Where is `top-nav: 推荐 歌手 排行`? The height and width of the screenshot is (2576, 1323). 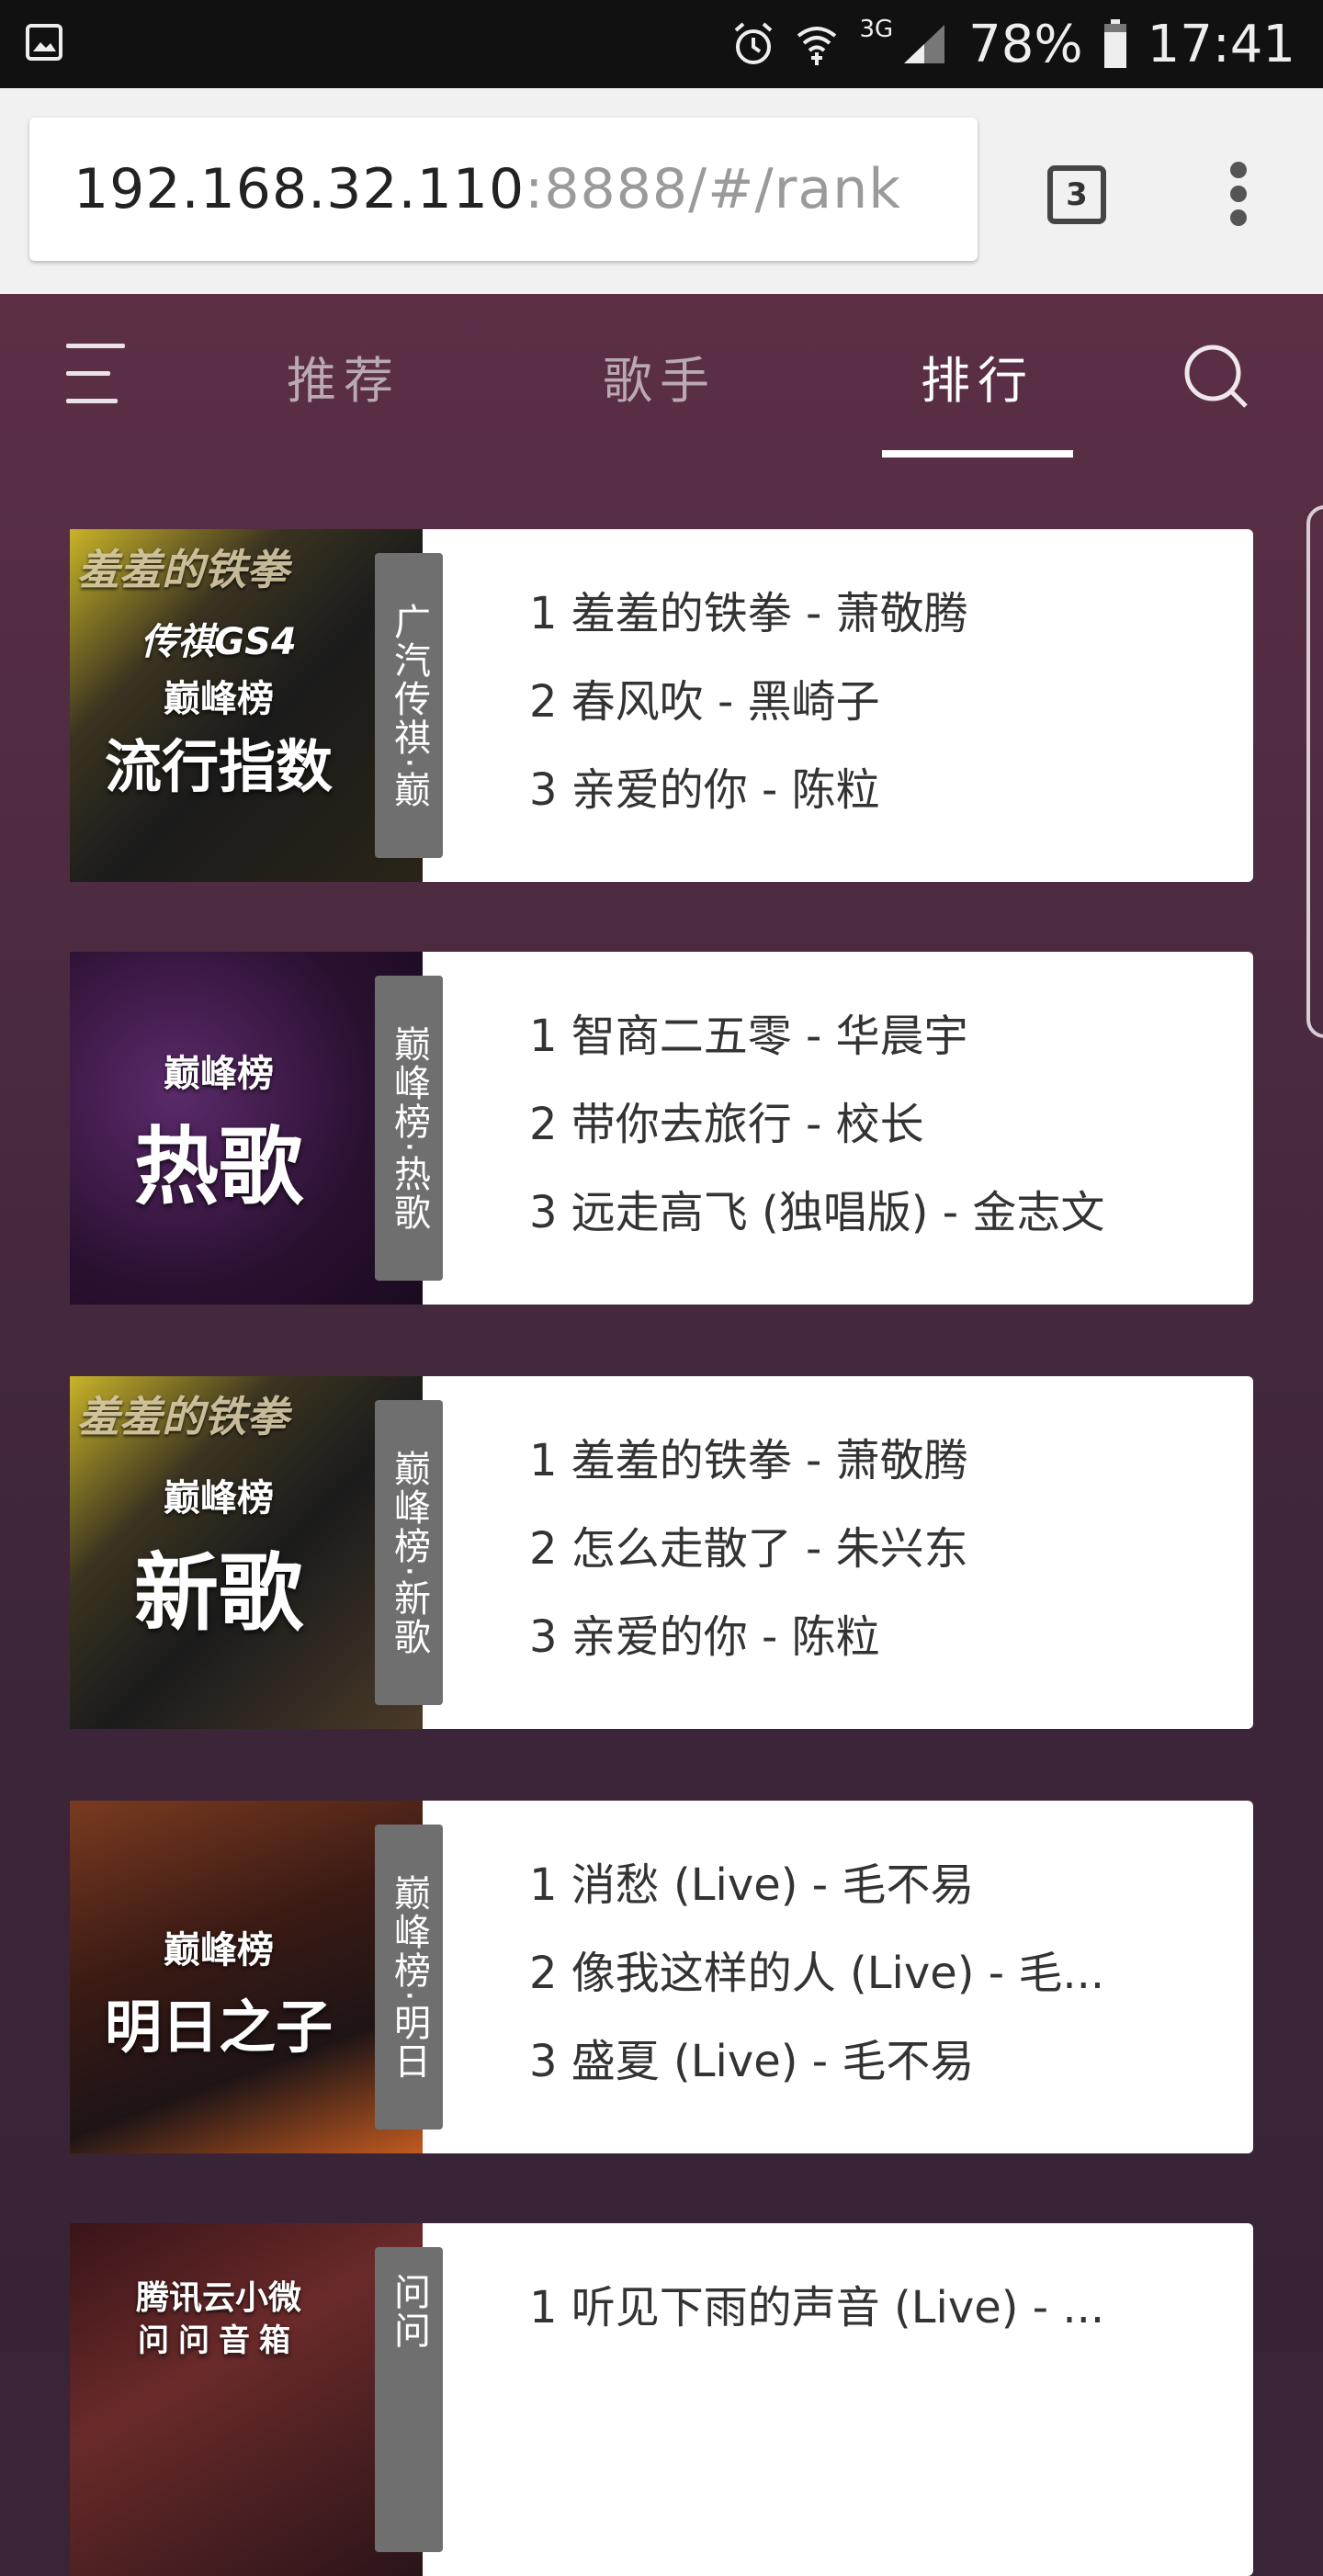
top-nav: 推荐 歌手 排行 is located at coordinates (662, 386).